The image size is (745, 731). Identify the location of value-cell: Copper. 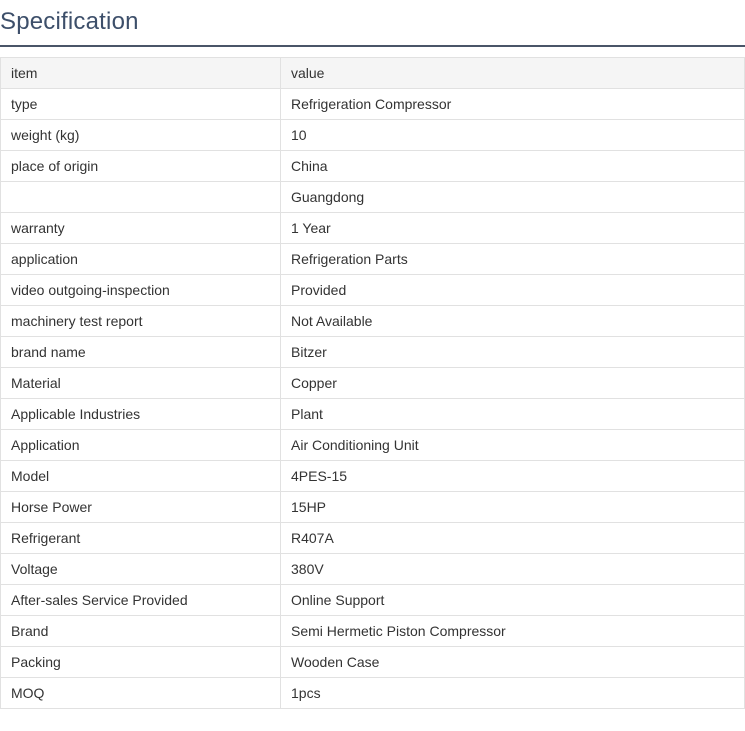
(512, 383).